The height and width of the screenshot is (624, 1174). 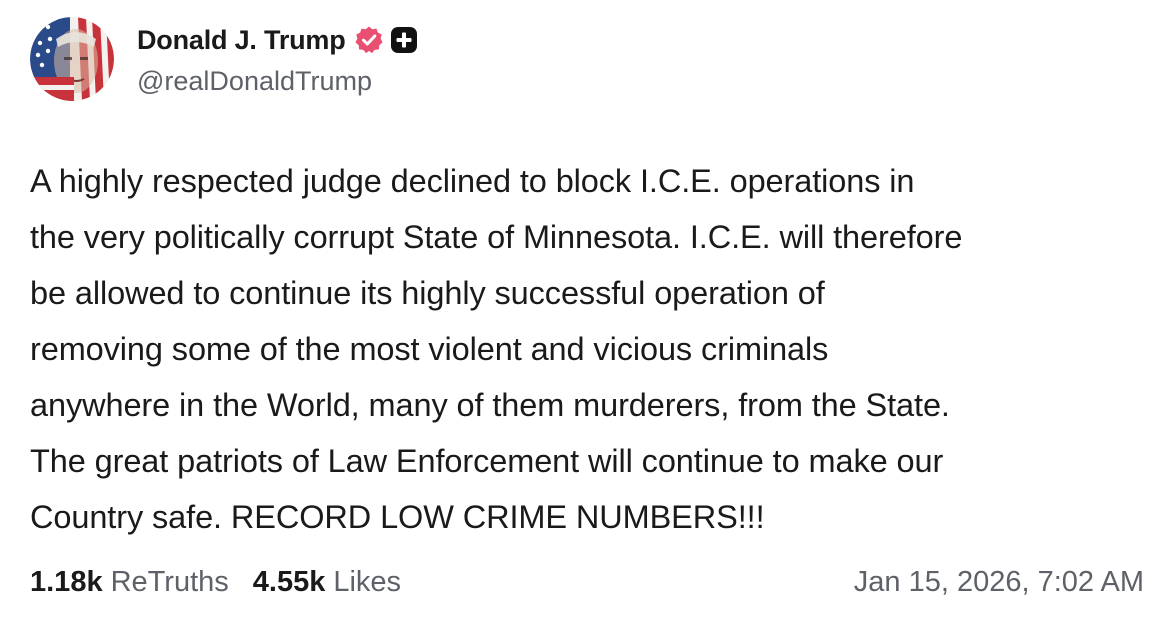 What do you see at coordinates (169, 581) in the screenshot?
I see `retruths-label: ReTruths` at bounding box center [169, 581].